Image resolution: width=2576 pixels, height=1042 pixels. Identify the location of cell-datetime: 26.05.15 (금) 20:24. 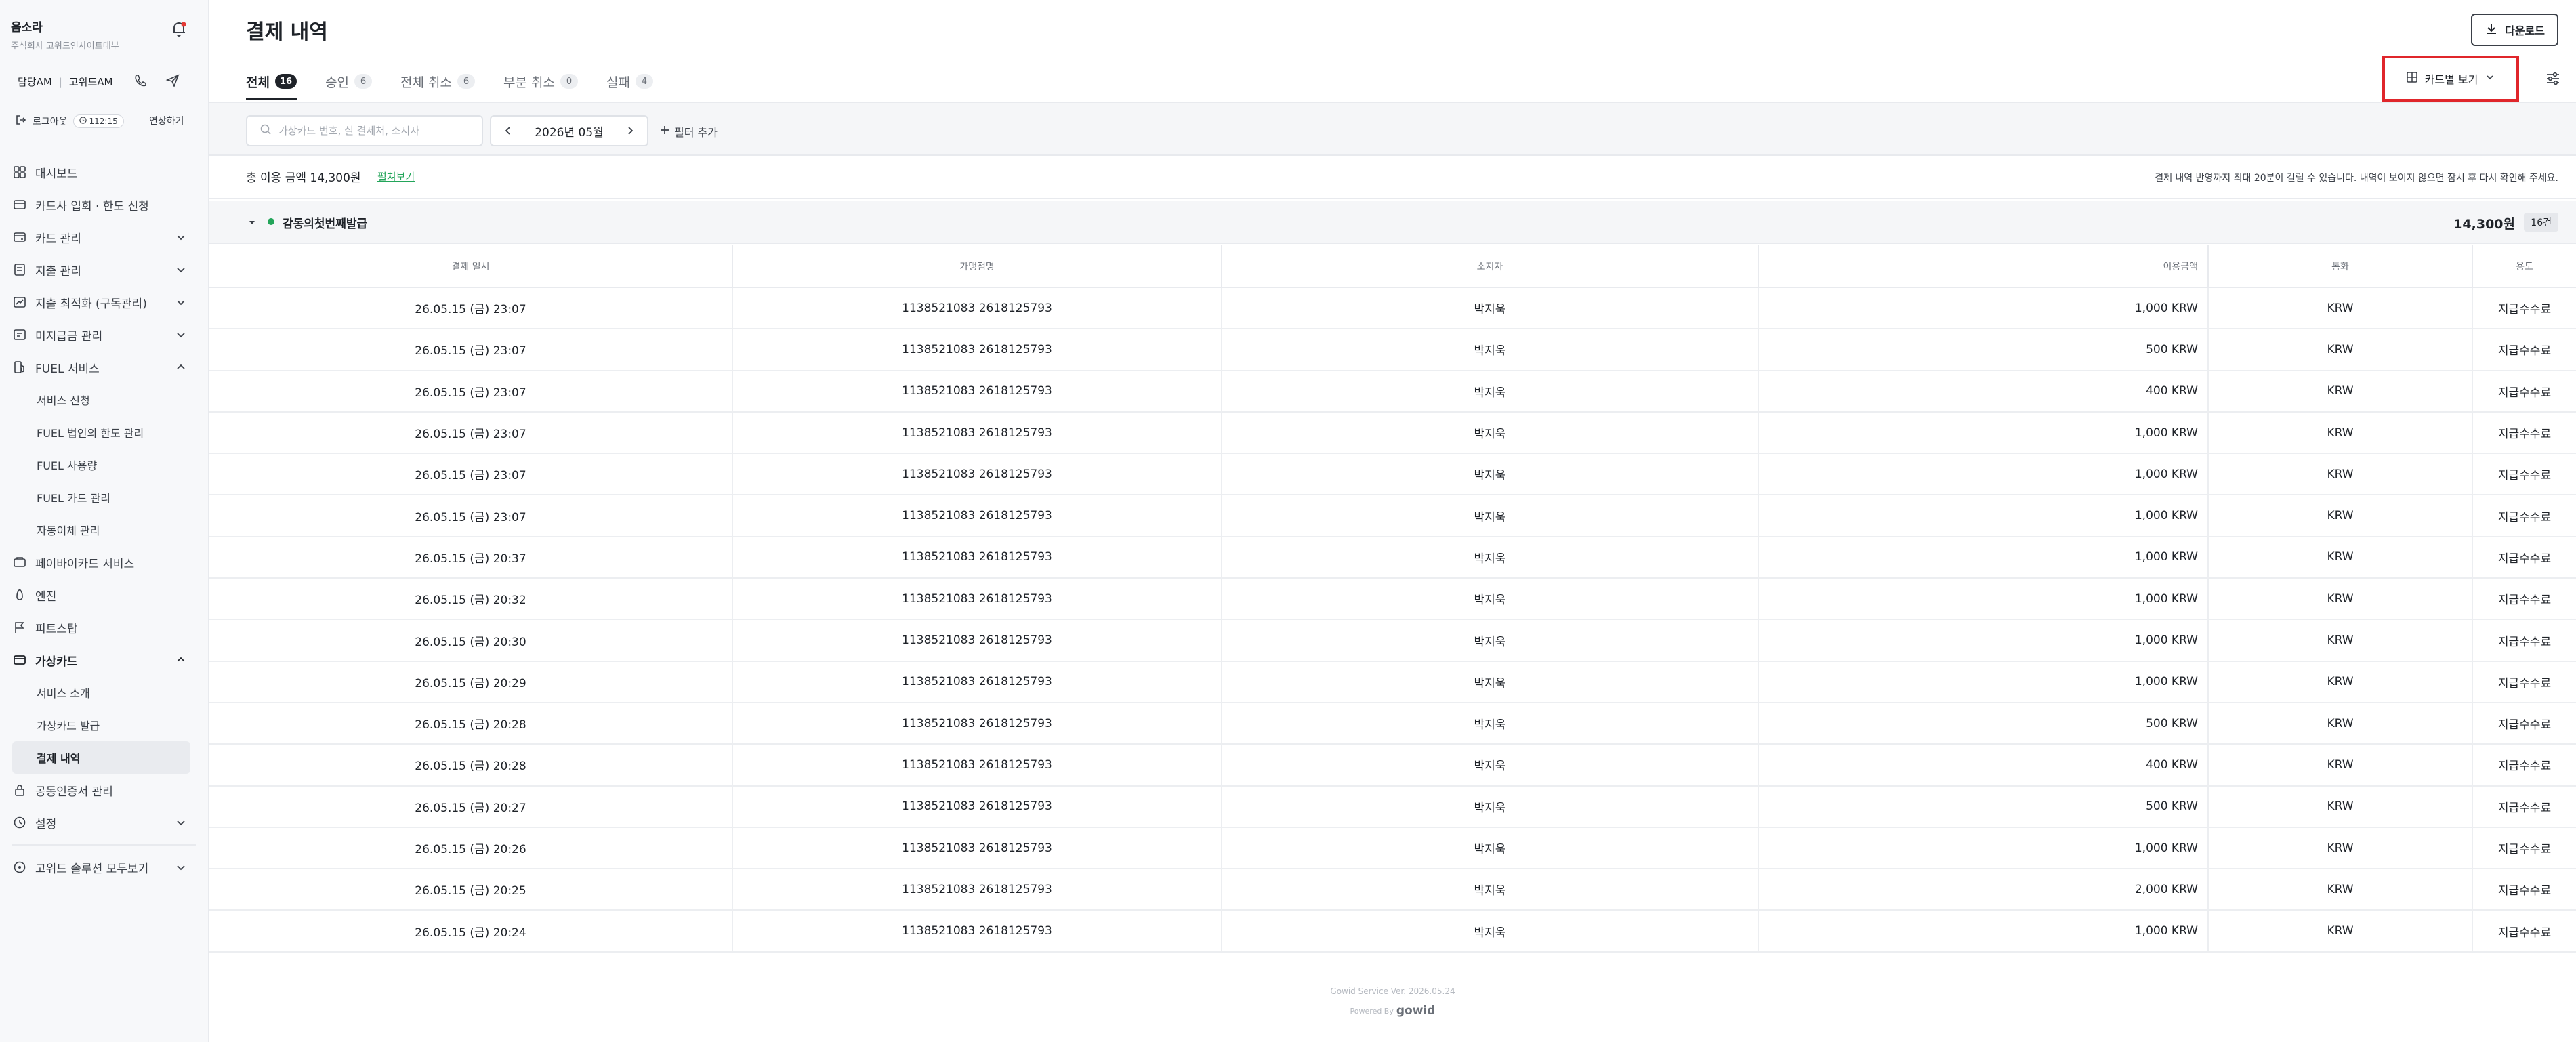
(471, 931).